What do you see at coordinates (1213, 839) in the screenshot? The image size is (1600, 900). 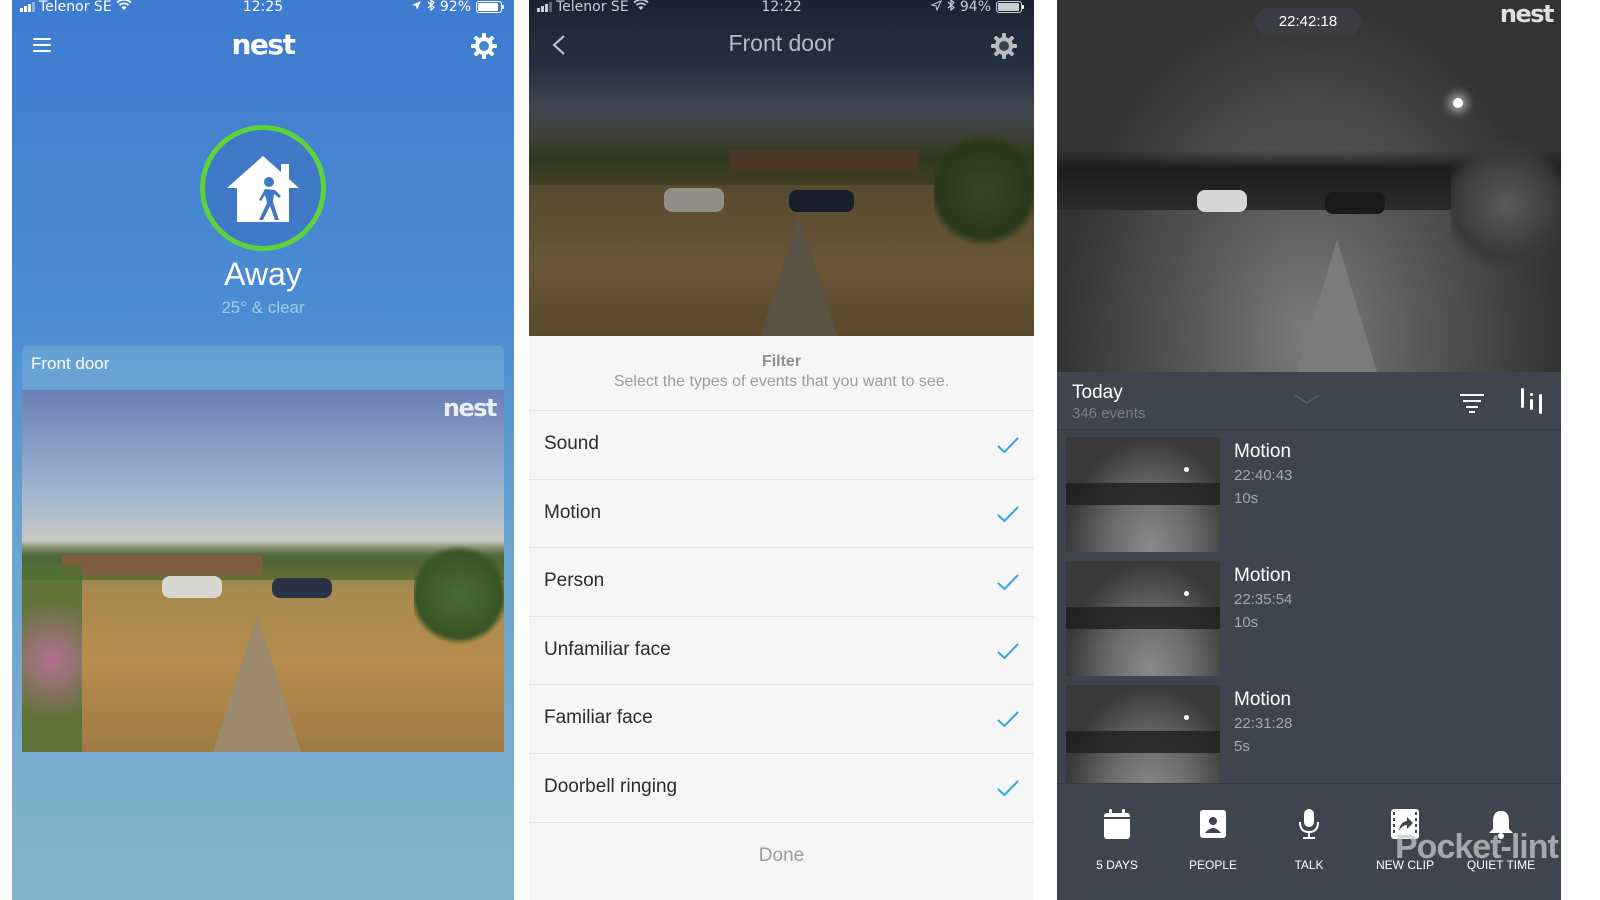 I see `toolbar-people-button: PEOPLE` at bounding box center [1213, 839].